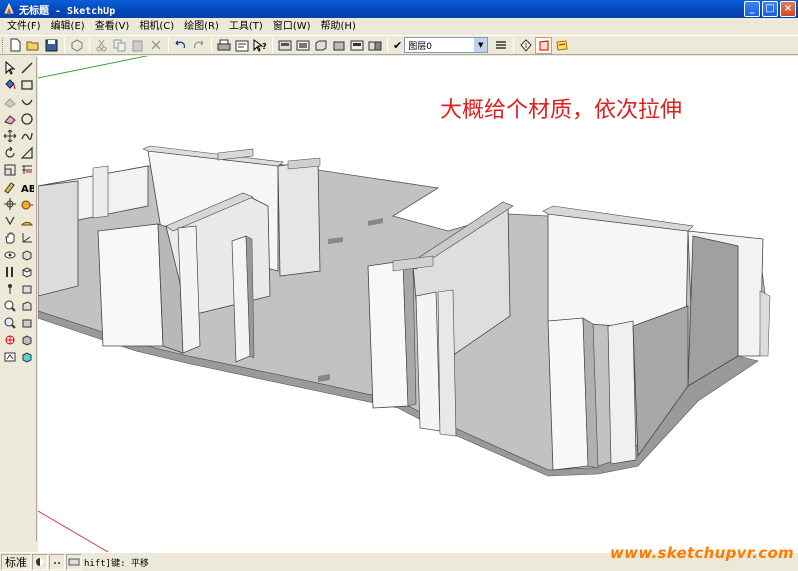 This screenshot has width=798, height=571. What do you see at coordinates (788, 9) in the screenshot?
I see `close-button: ×` at bounding box center [788, 9].